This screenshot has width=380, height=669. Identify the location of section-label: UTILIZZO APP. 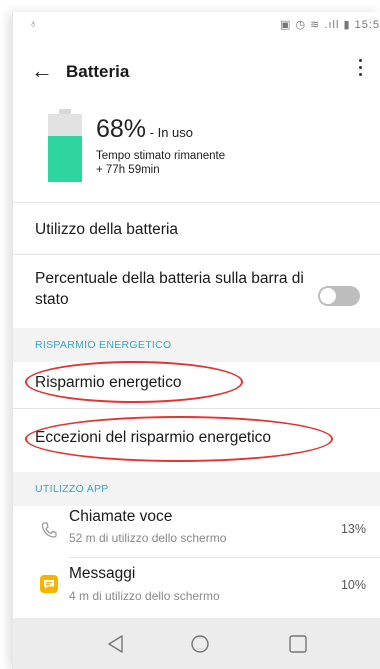
(72, 489).